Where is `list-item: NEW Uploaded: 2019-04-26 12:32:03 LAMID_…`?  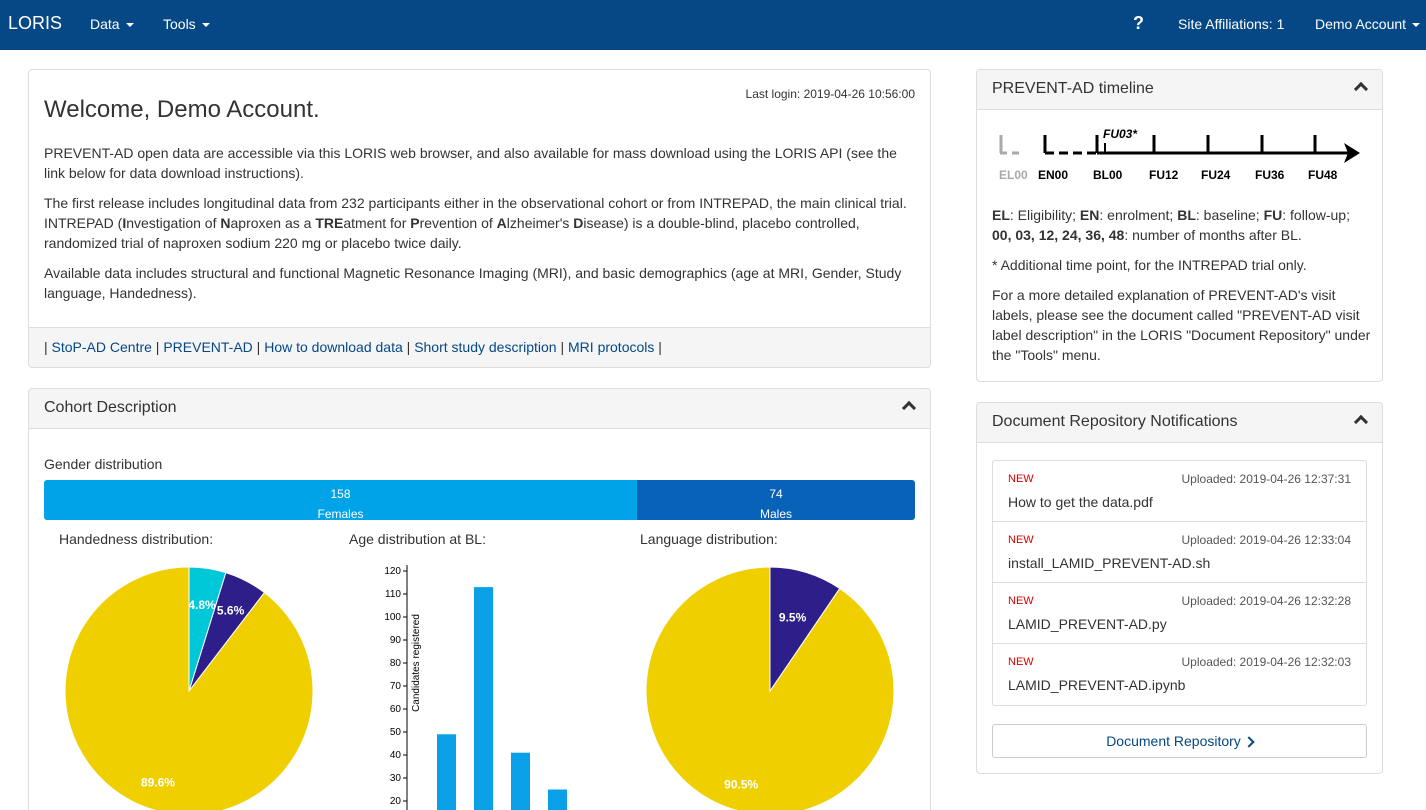 list-item: NEW Uploaded: 2019-04-26 12:32:03 LAMID_… is located at coordinates (1179, 674).